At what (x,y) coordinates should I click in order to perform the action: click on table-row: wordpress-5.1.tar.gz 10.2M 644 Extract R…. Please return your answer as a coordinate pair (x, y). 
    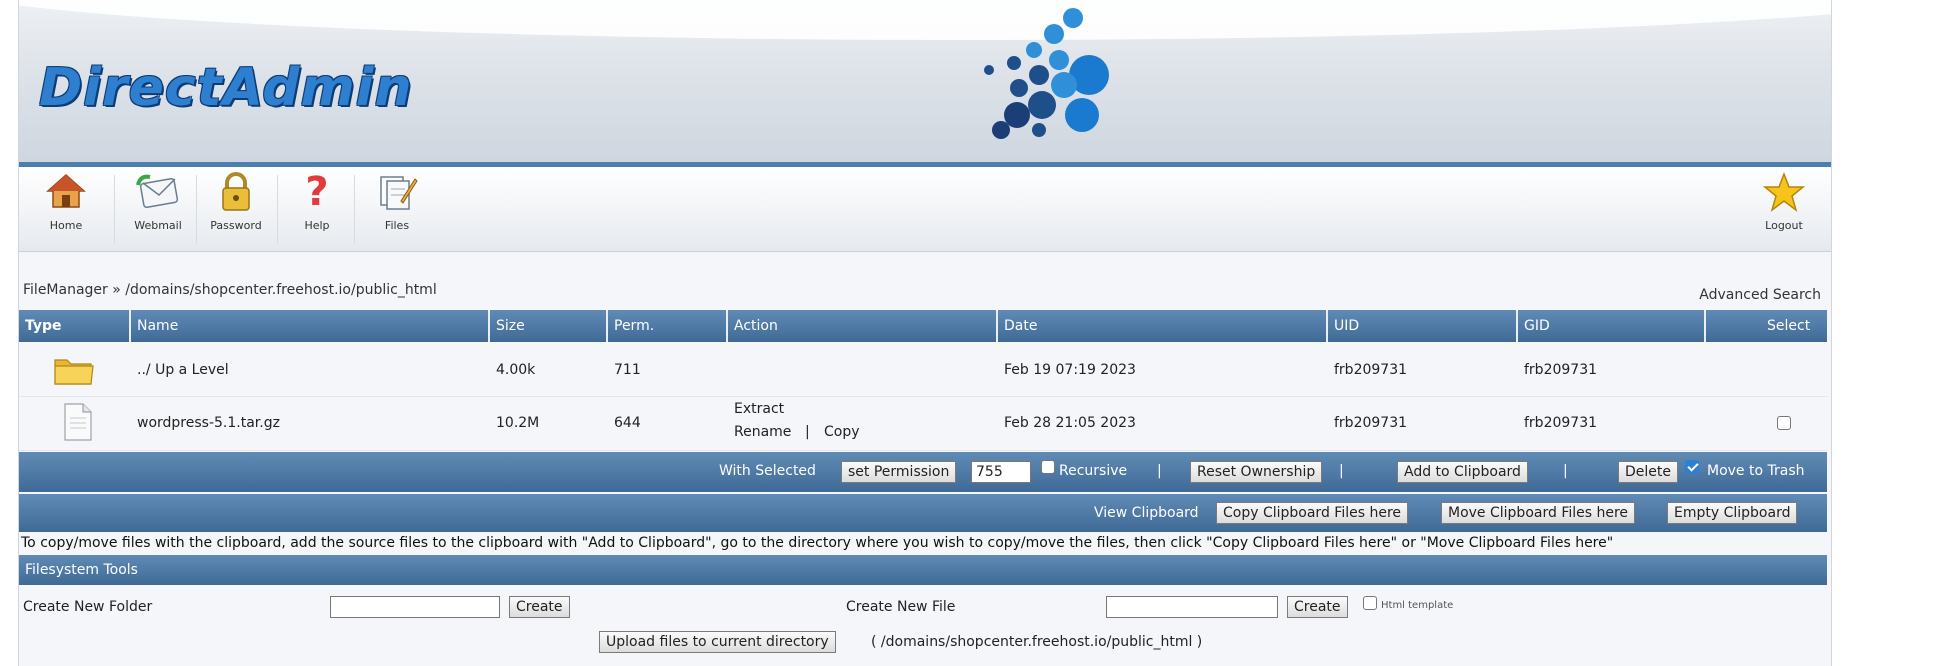
    Looking at the image, I should click on (923, 423).